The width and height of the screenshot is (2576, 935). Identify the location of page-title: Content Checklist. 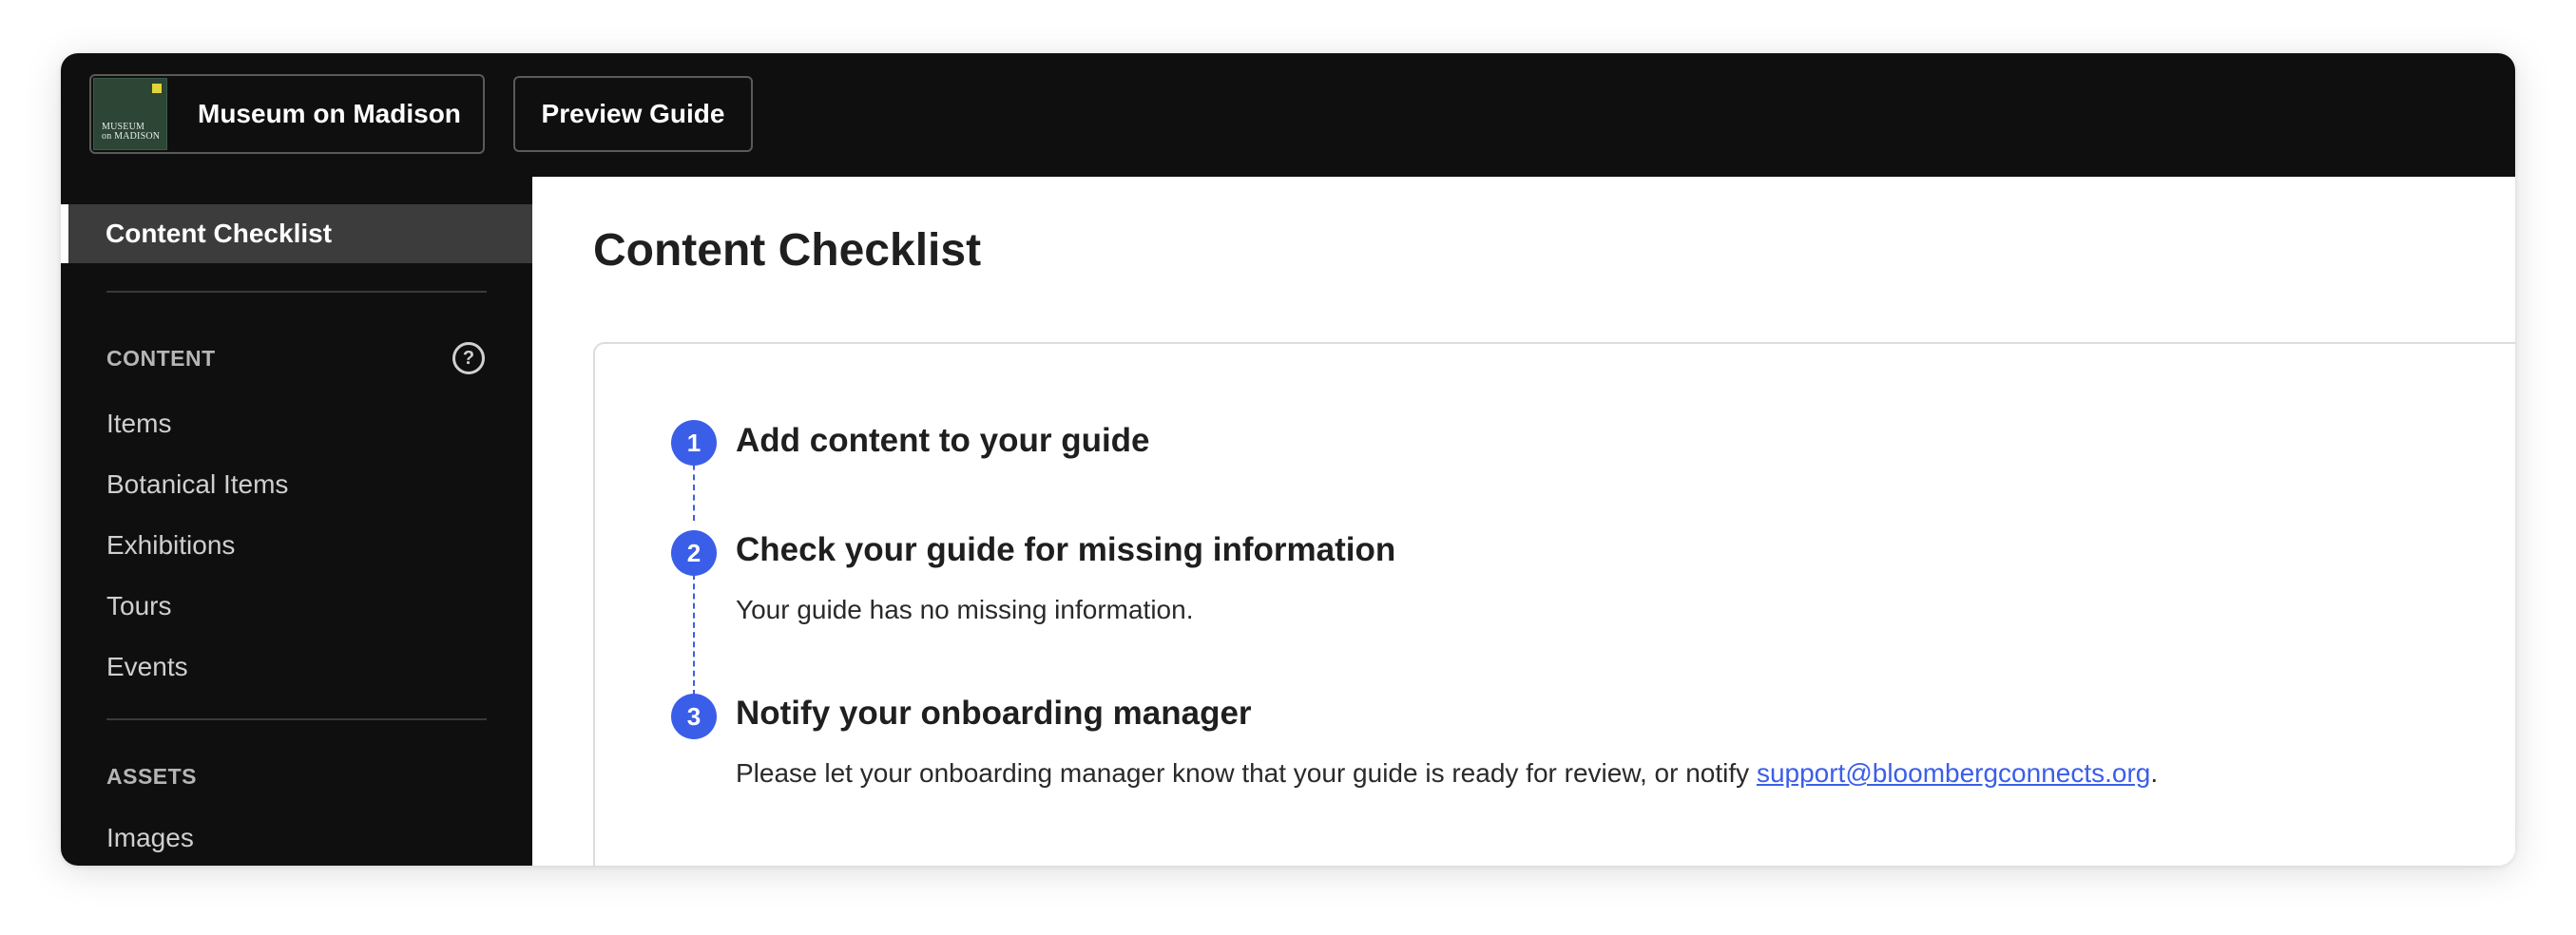
(787, 250).